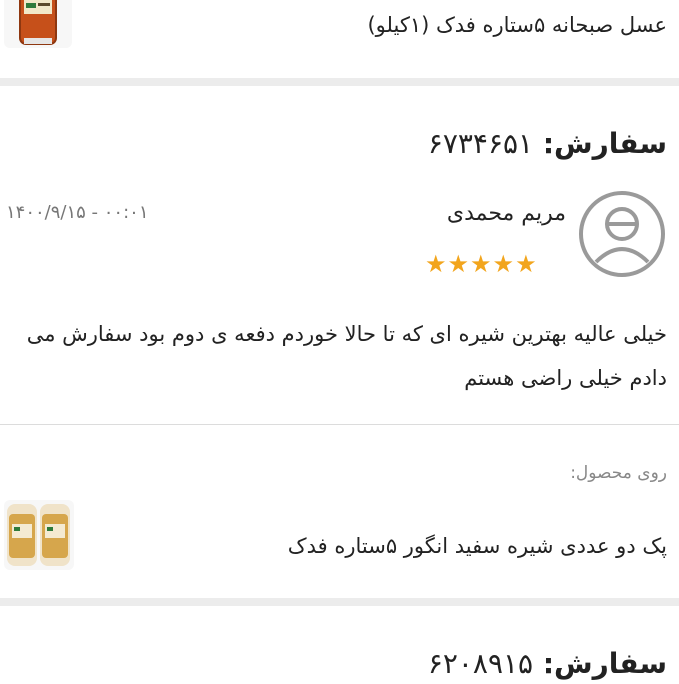 This screenshot has width=679, height=684. I want to click on order-header: سفارش: ۶۷۳۴۶۵۱, so click(367, 144).